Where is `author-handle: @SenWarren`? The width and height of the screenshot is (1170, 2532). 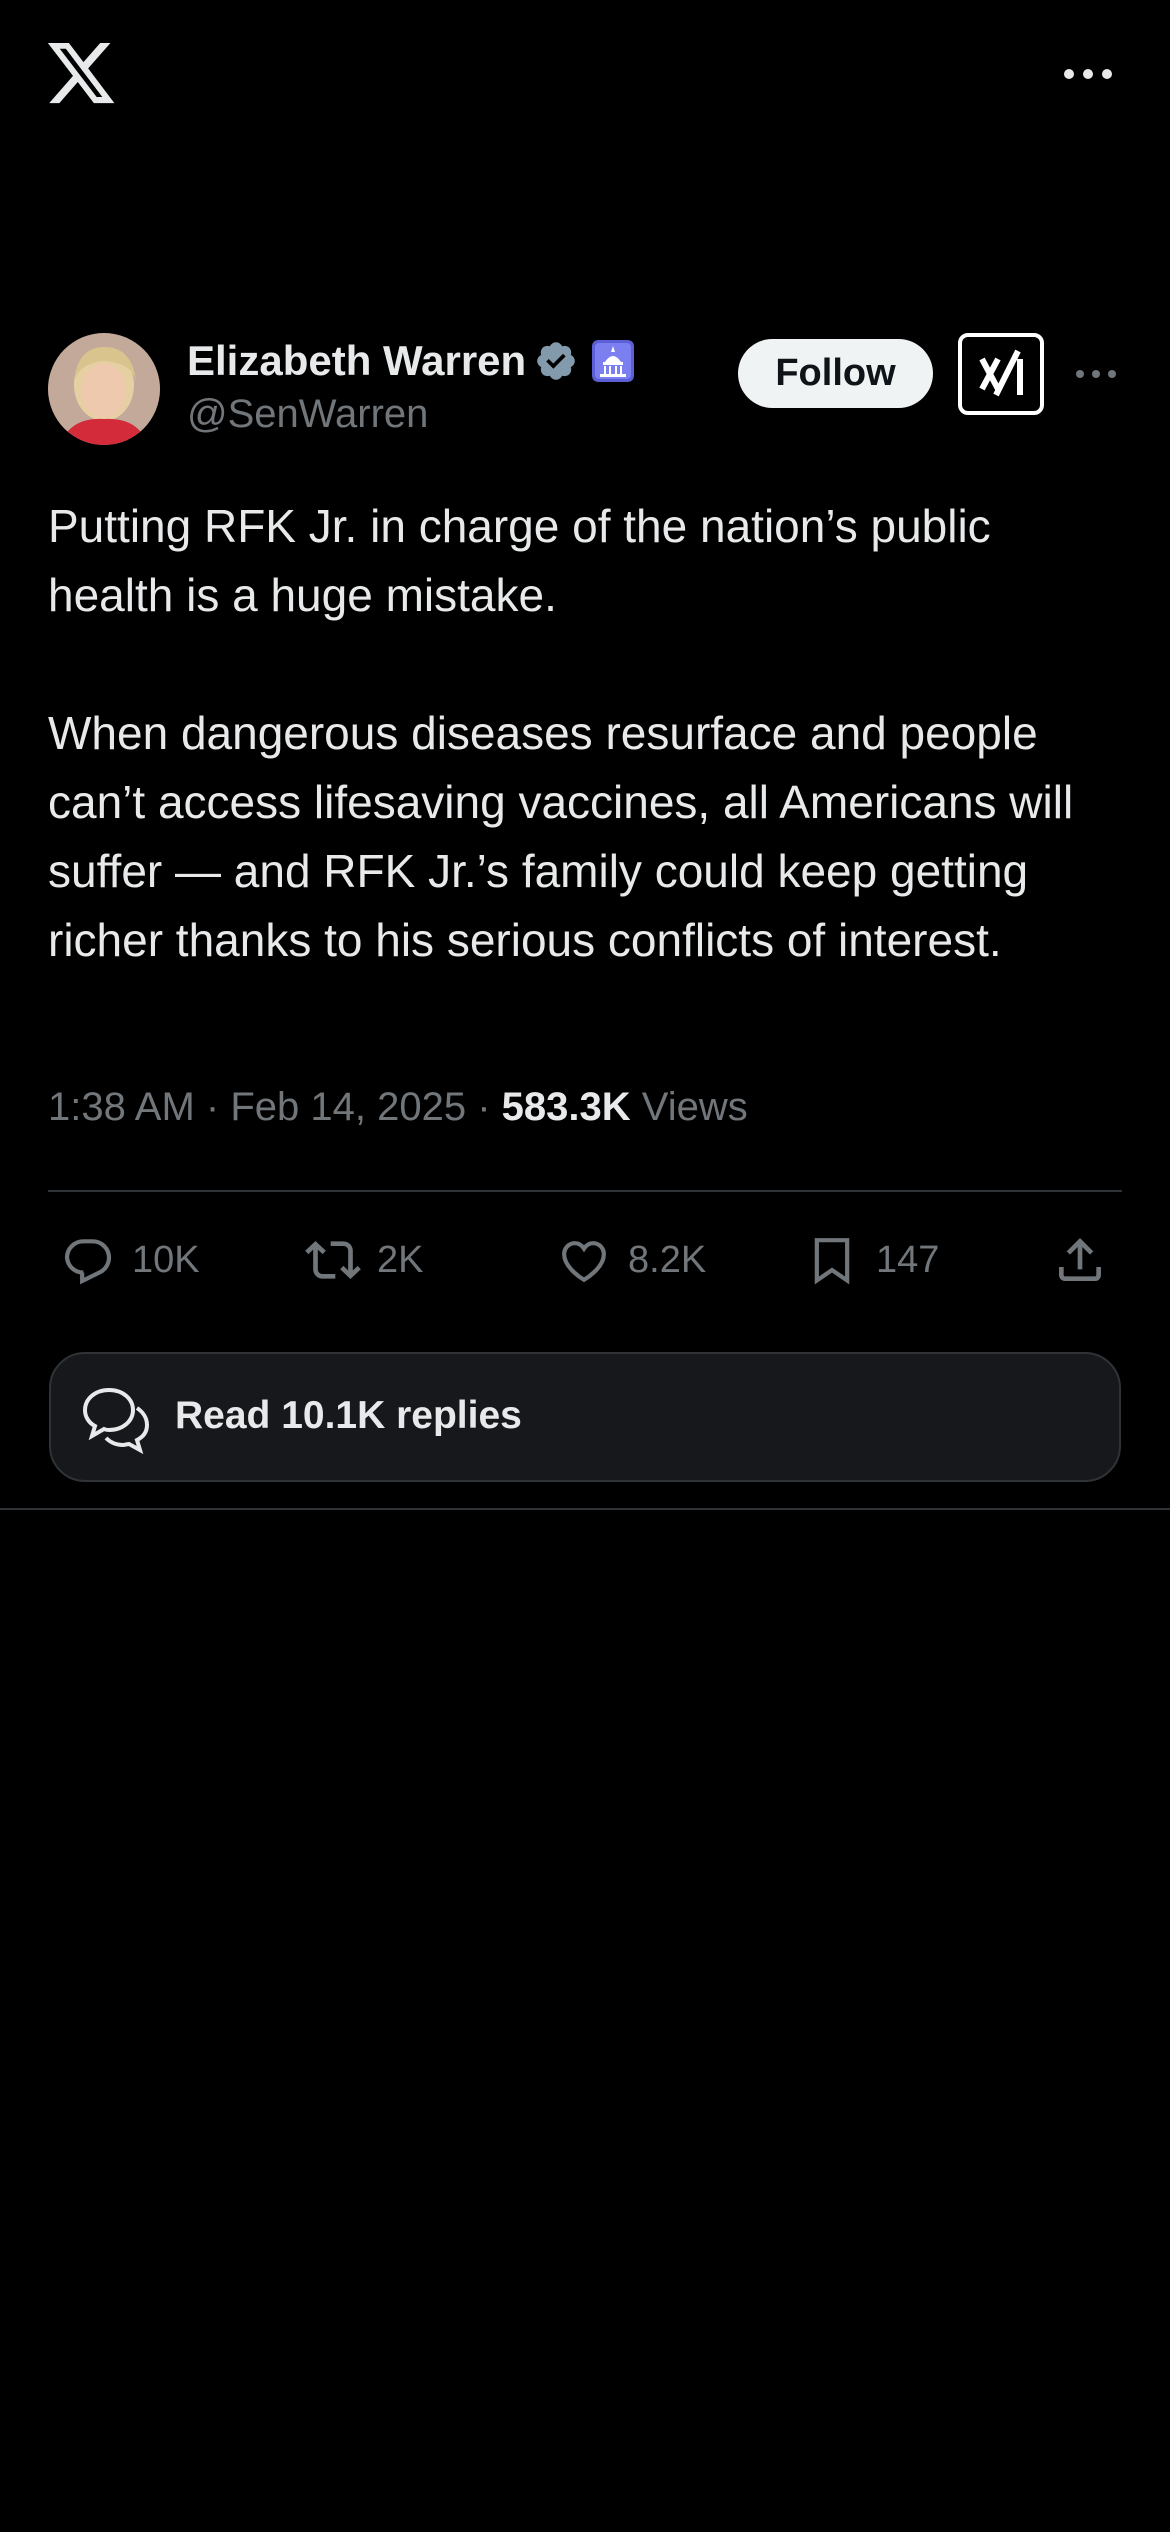
author-handle: @SenWarren is located at coordinates (307, 414).